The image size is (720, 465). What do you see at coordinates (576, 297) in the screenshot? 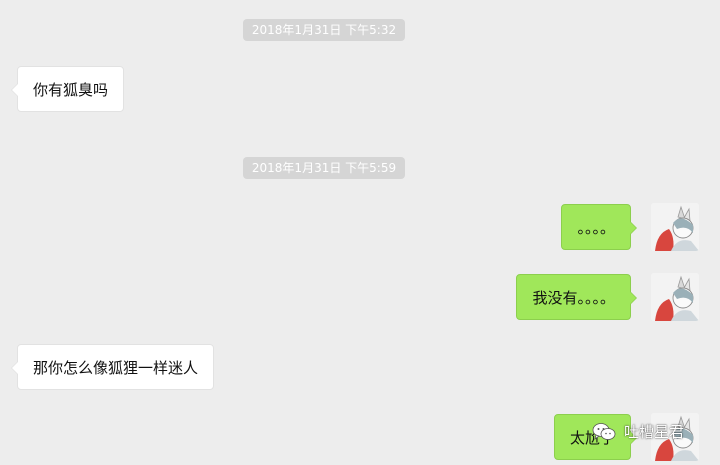
I see `sent-message-bubble: 我没有。。。。` at bounding box center [576, 297].